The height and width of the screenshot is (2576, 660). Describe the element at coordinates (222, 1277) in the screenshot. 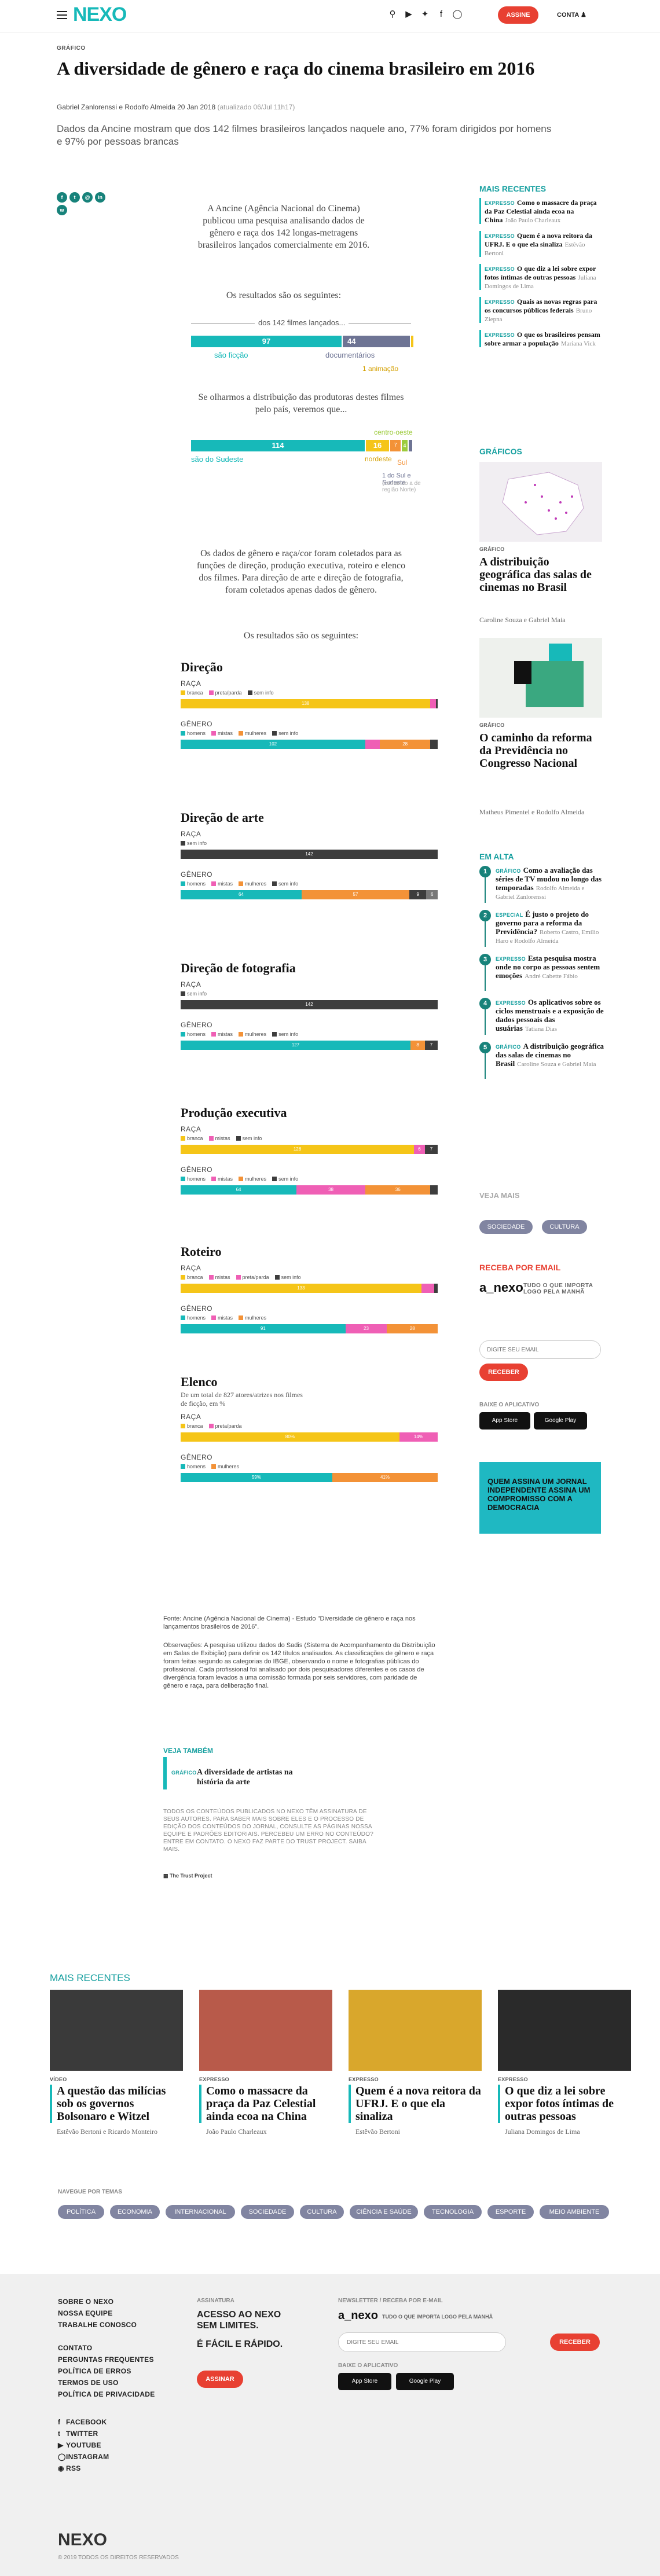

I see `legend-text: mistas` at that location.